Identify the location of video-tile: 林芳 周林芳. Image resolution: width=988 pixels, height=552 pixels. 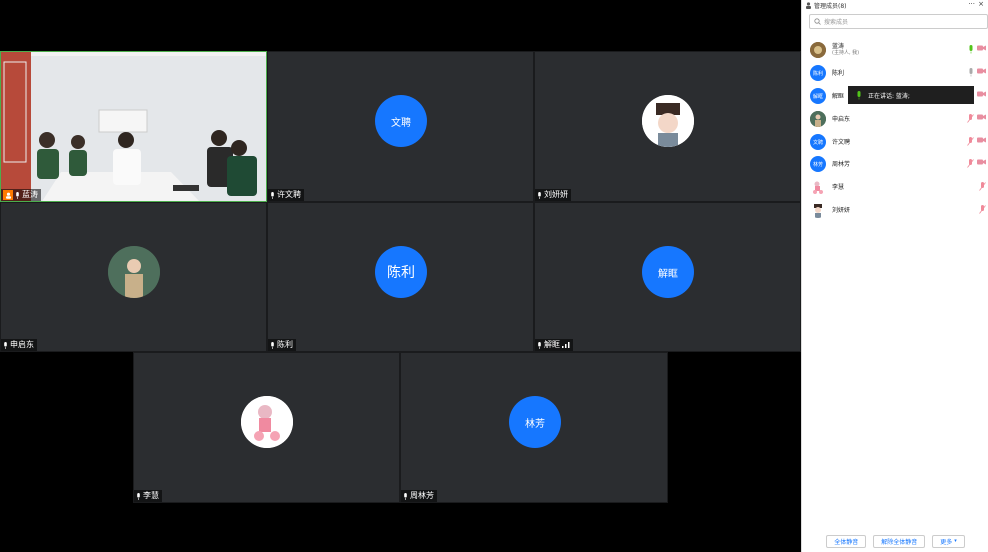
(534, 427).